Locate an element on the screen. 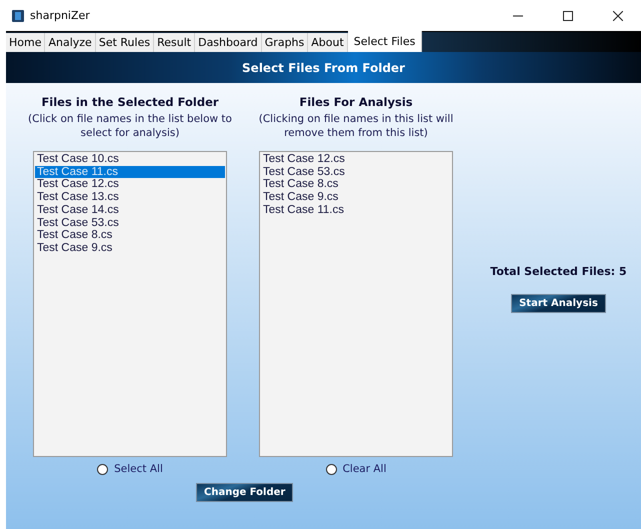 This screenshot has width=641, height=529. file-item: Test Case 13.cs is located at coordinates (130, 197).